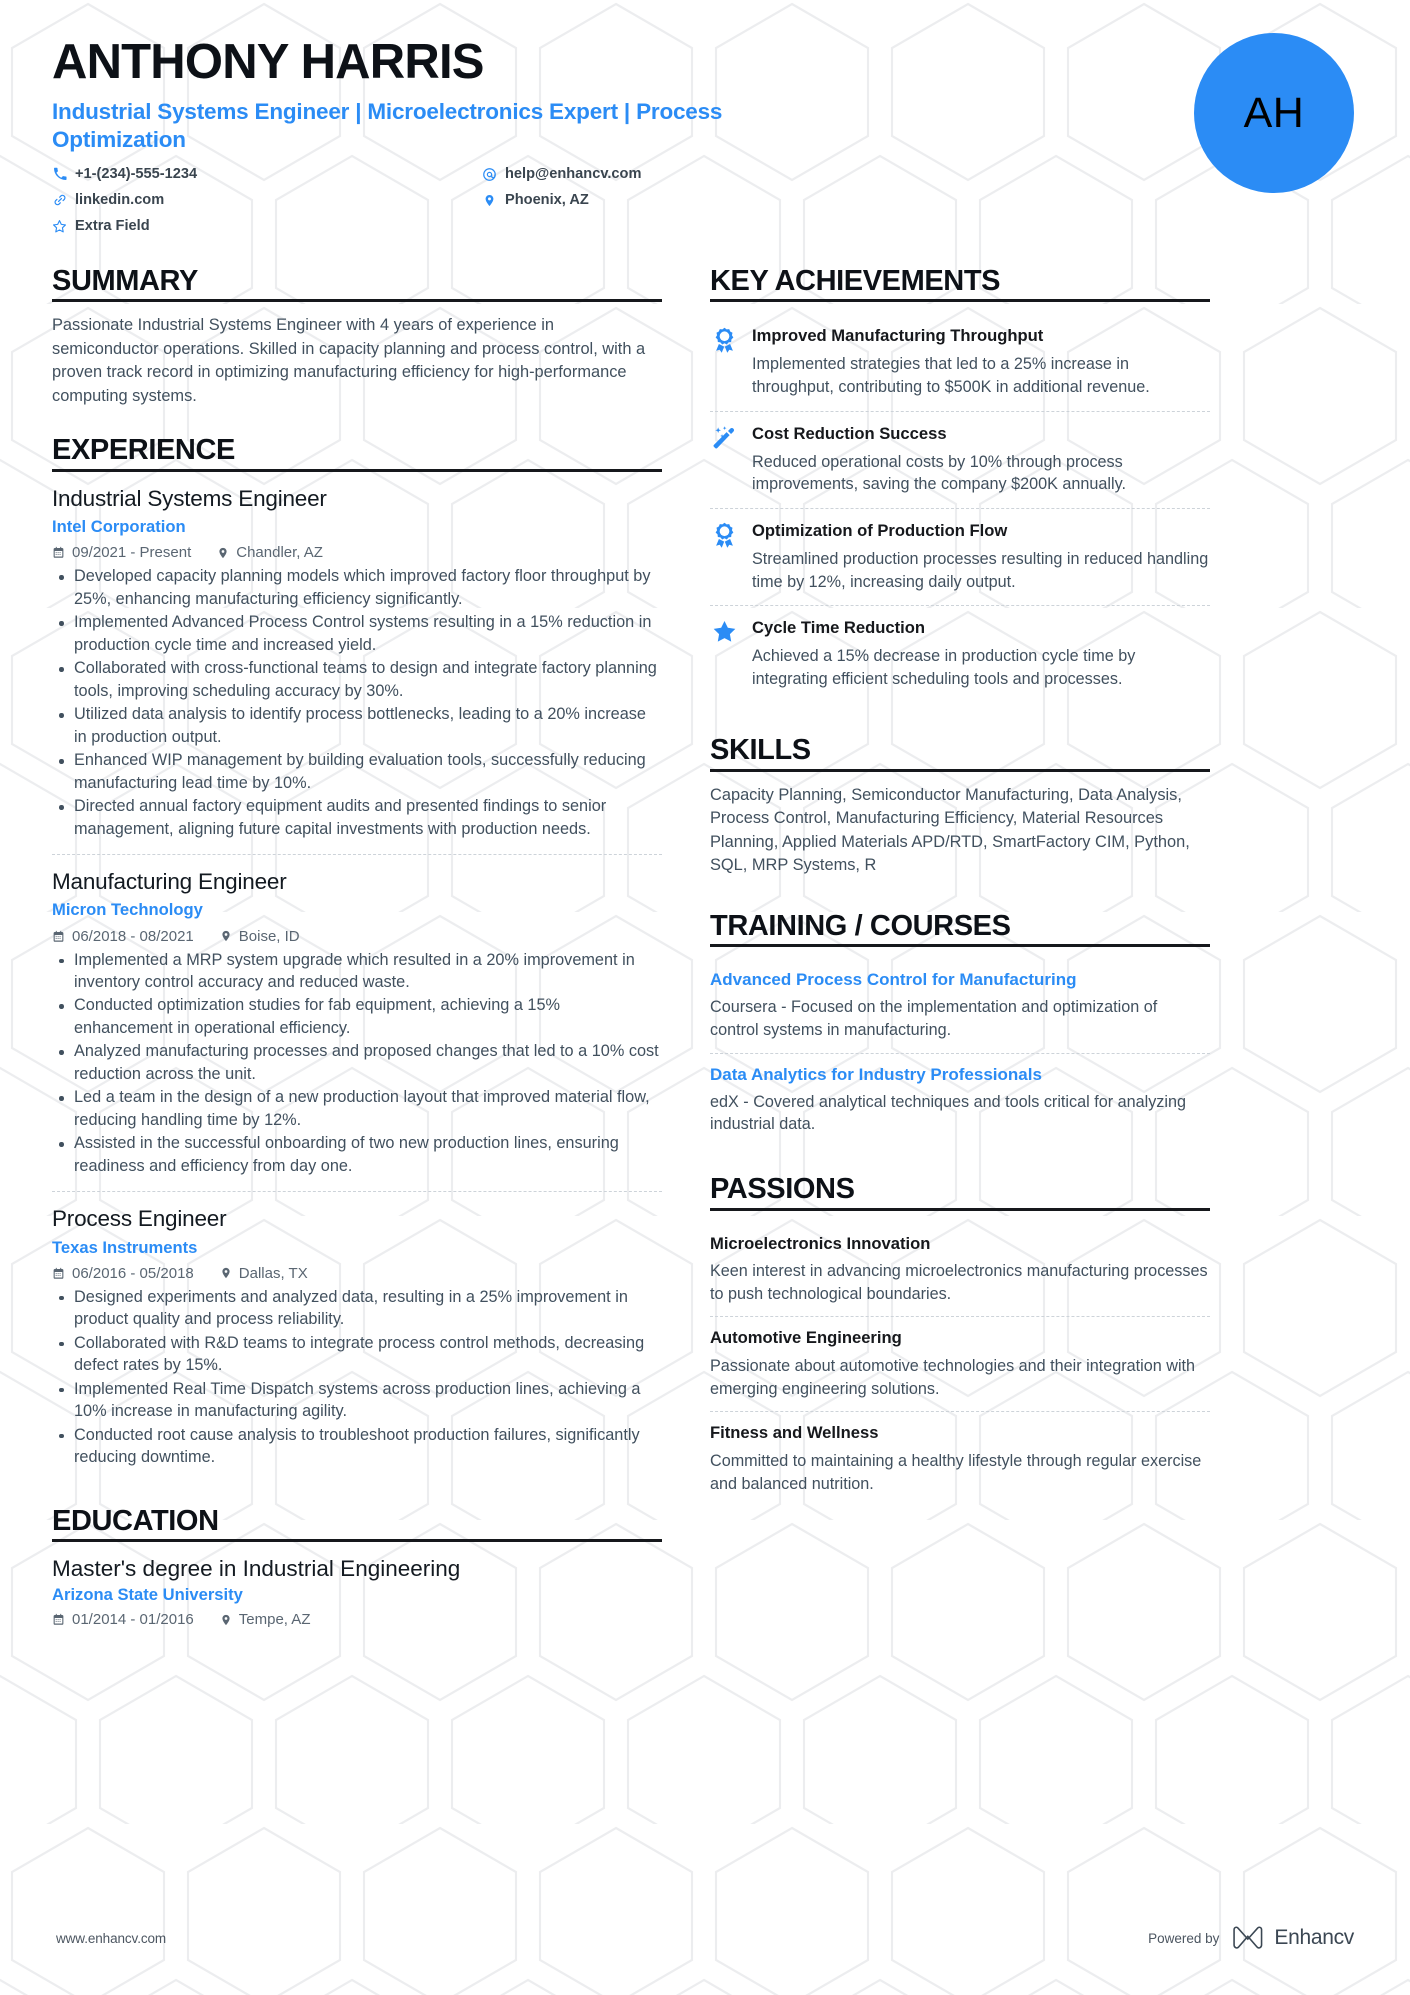  Describe the element at coordinates (855, 281) in the screenshot. I see `section-title-key-achievements: KEY ACHIEVEMENTS` at that location.